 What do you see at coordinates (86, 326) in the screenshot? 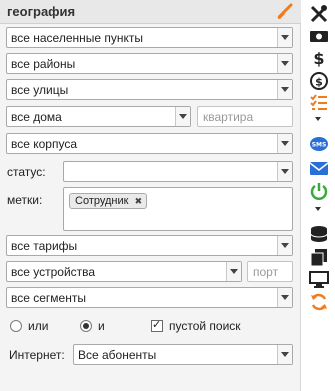
I see `and-radio` at bounding box center [86, 326].